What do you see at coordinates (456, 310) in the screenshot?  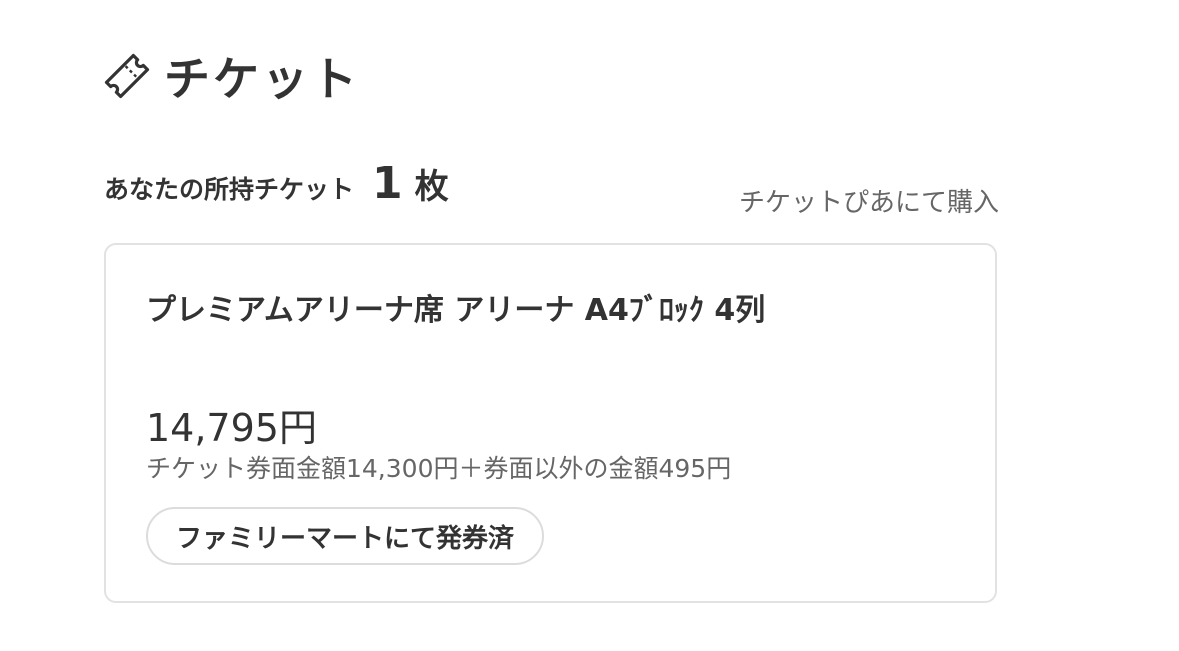 I see `seat-name: プレミアムアリーナ席 アリーナ A4ﾌﾞﾛｯｸ 4列` at bounding box center [456, 310].